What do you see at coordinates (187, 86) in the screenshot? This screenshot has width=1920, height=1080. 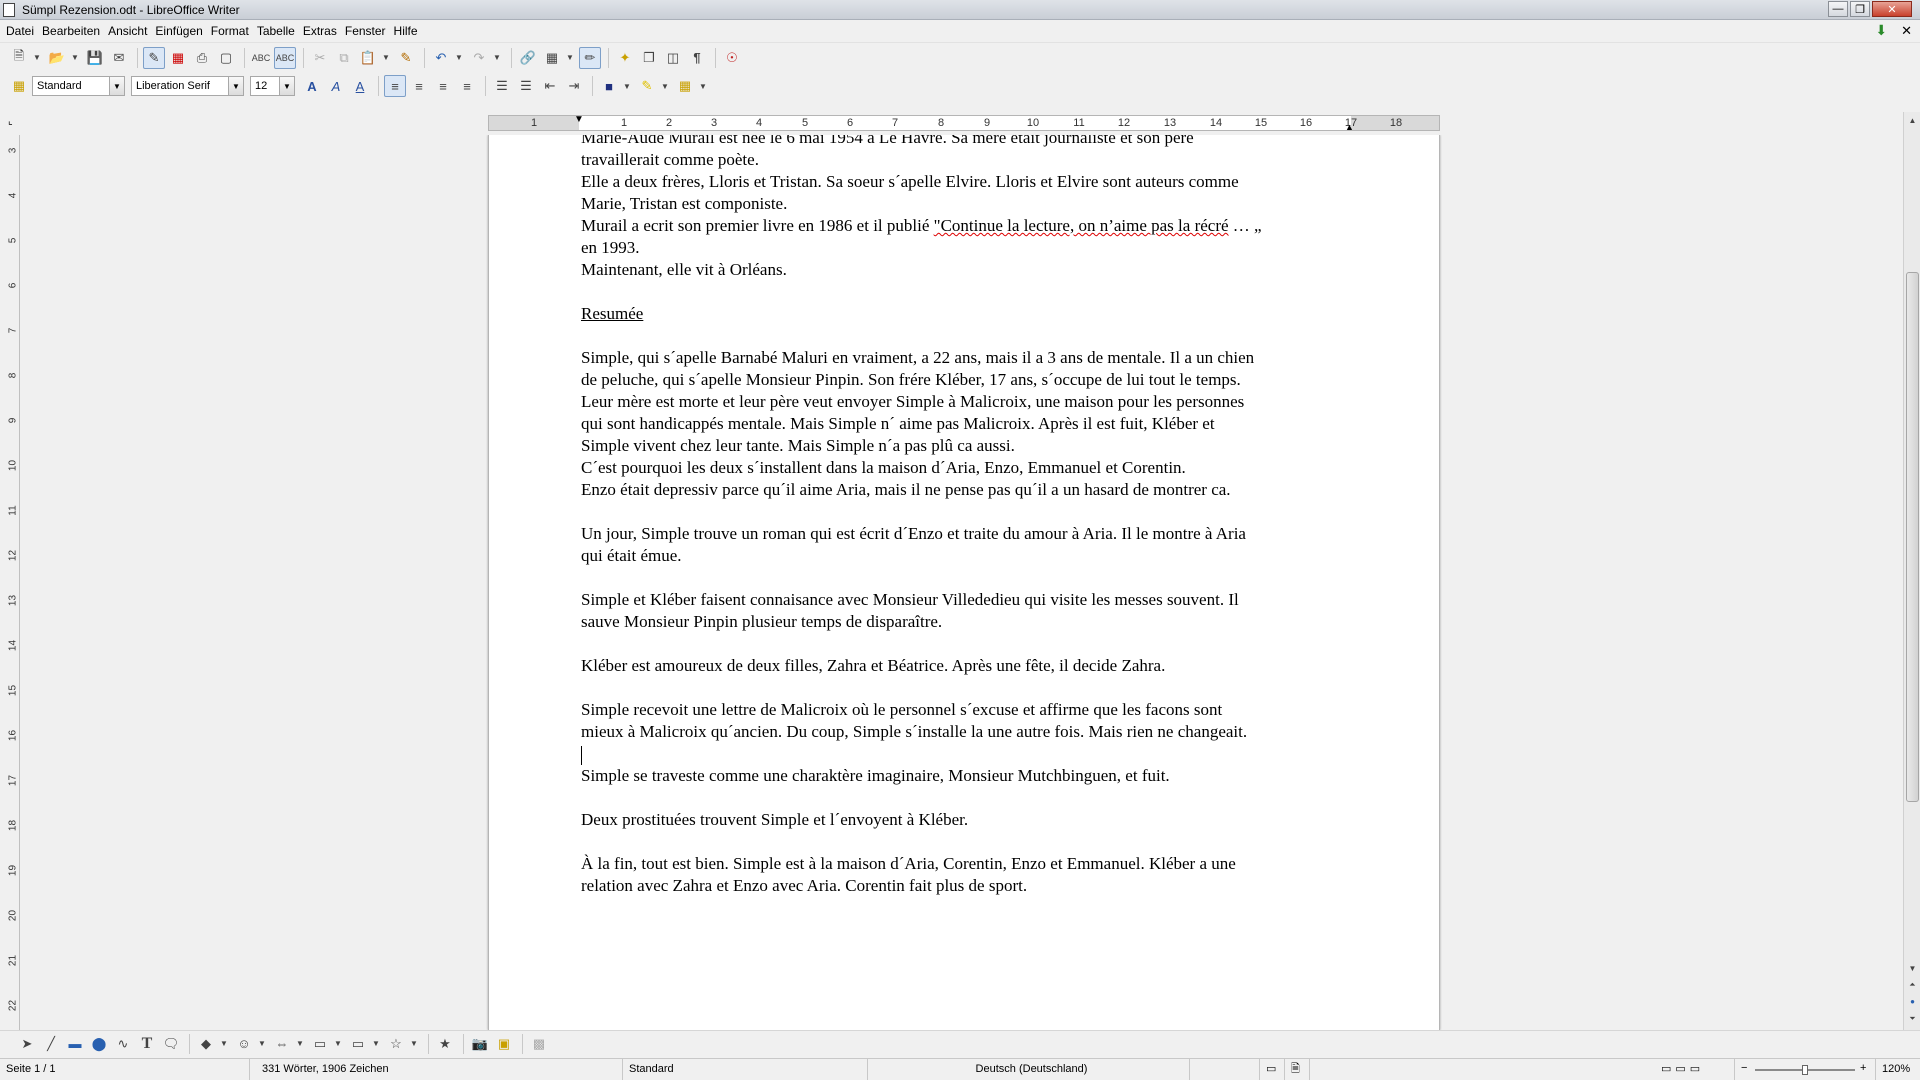 I see `font-name-select: Liberation Serif ▼` at bounding box center [187, 86].